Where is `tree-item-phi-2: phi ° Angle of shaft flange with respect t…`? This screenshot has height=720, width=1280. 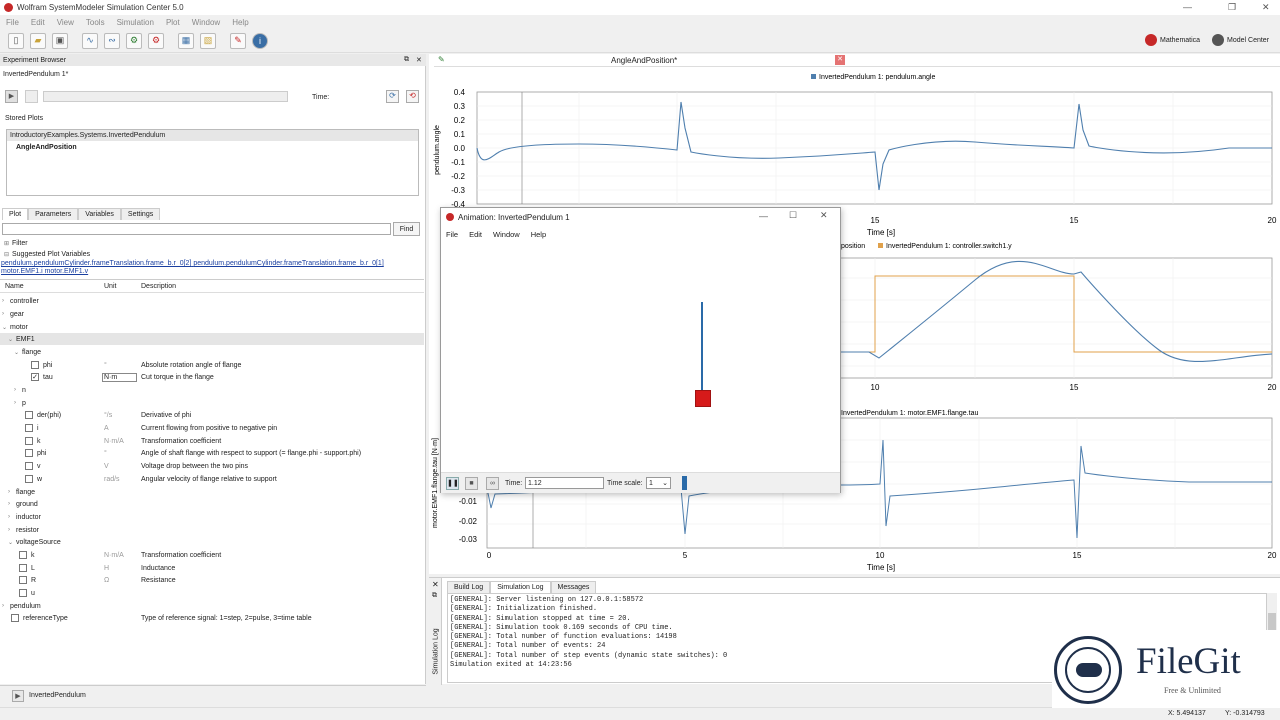 tree-item-phi-2: phi ° Angle of shaft flange with respect t… is located at coordinates (212, 453).